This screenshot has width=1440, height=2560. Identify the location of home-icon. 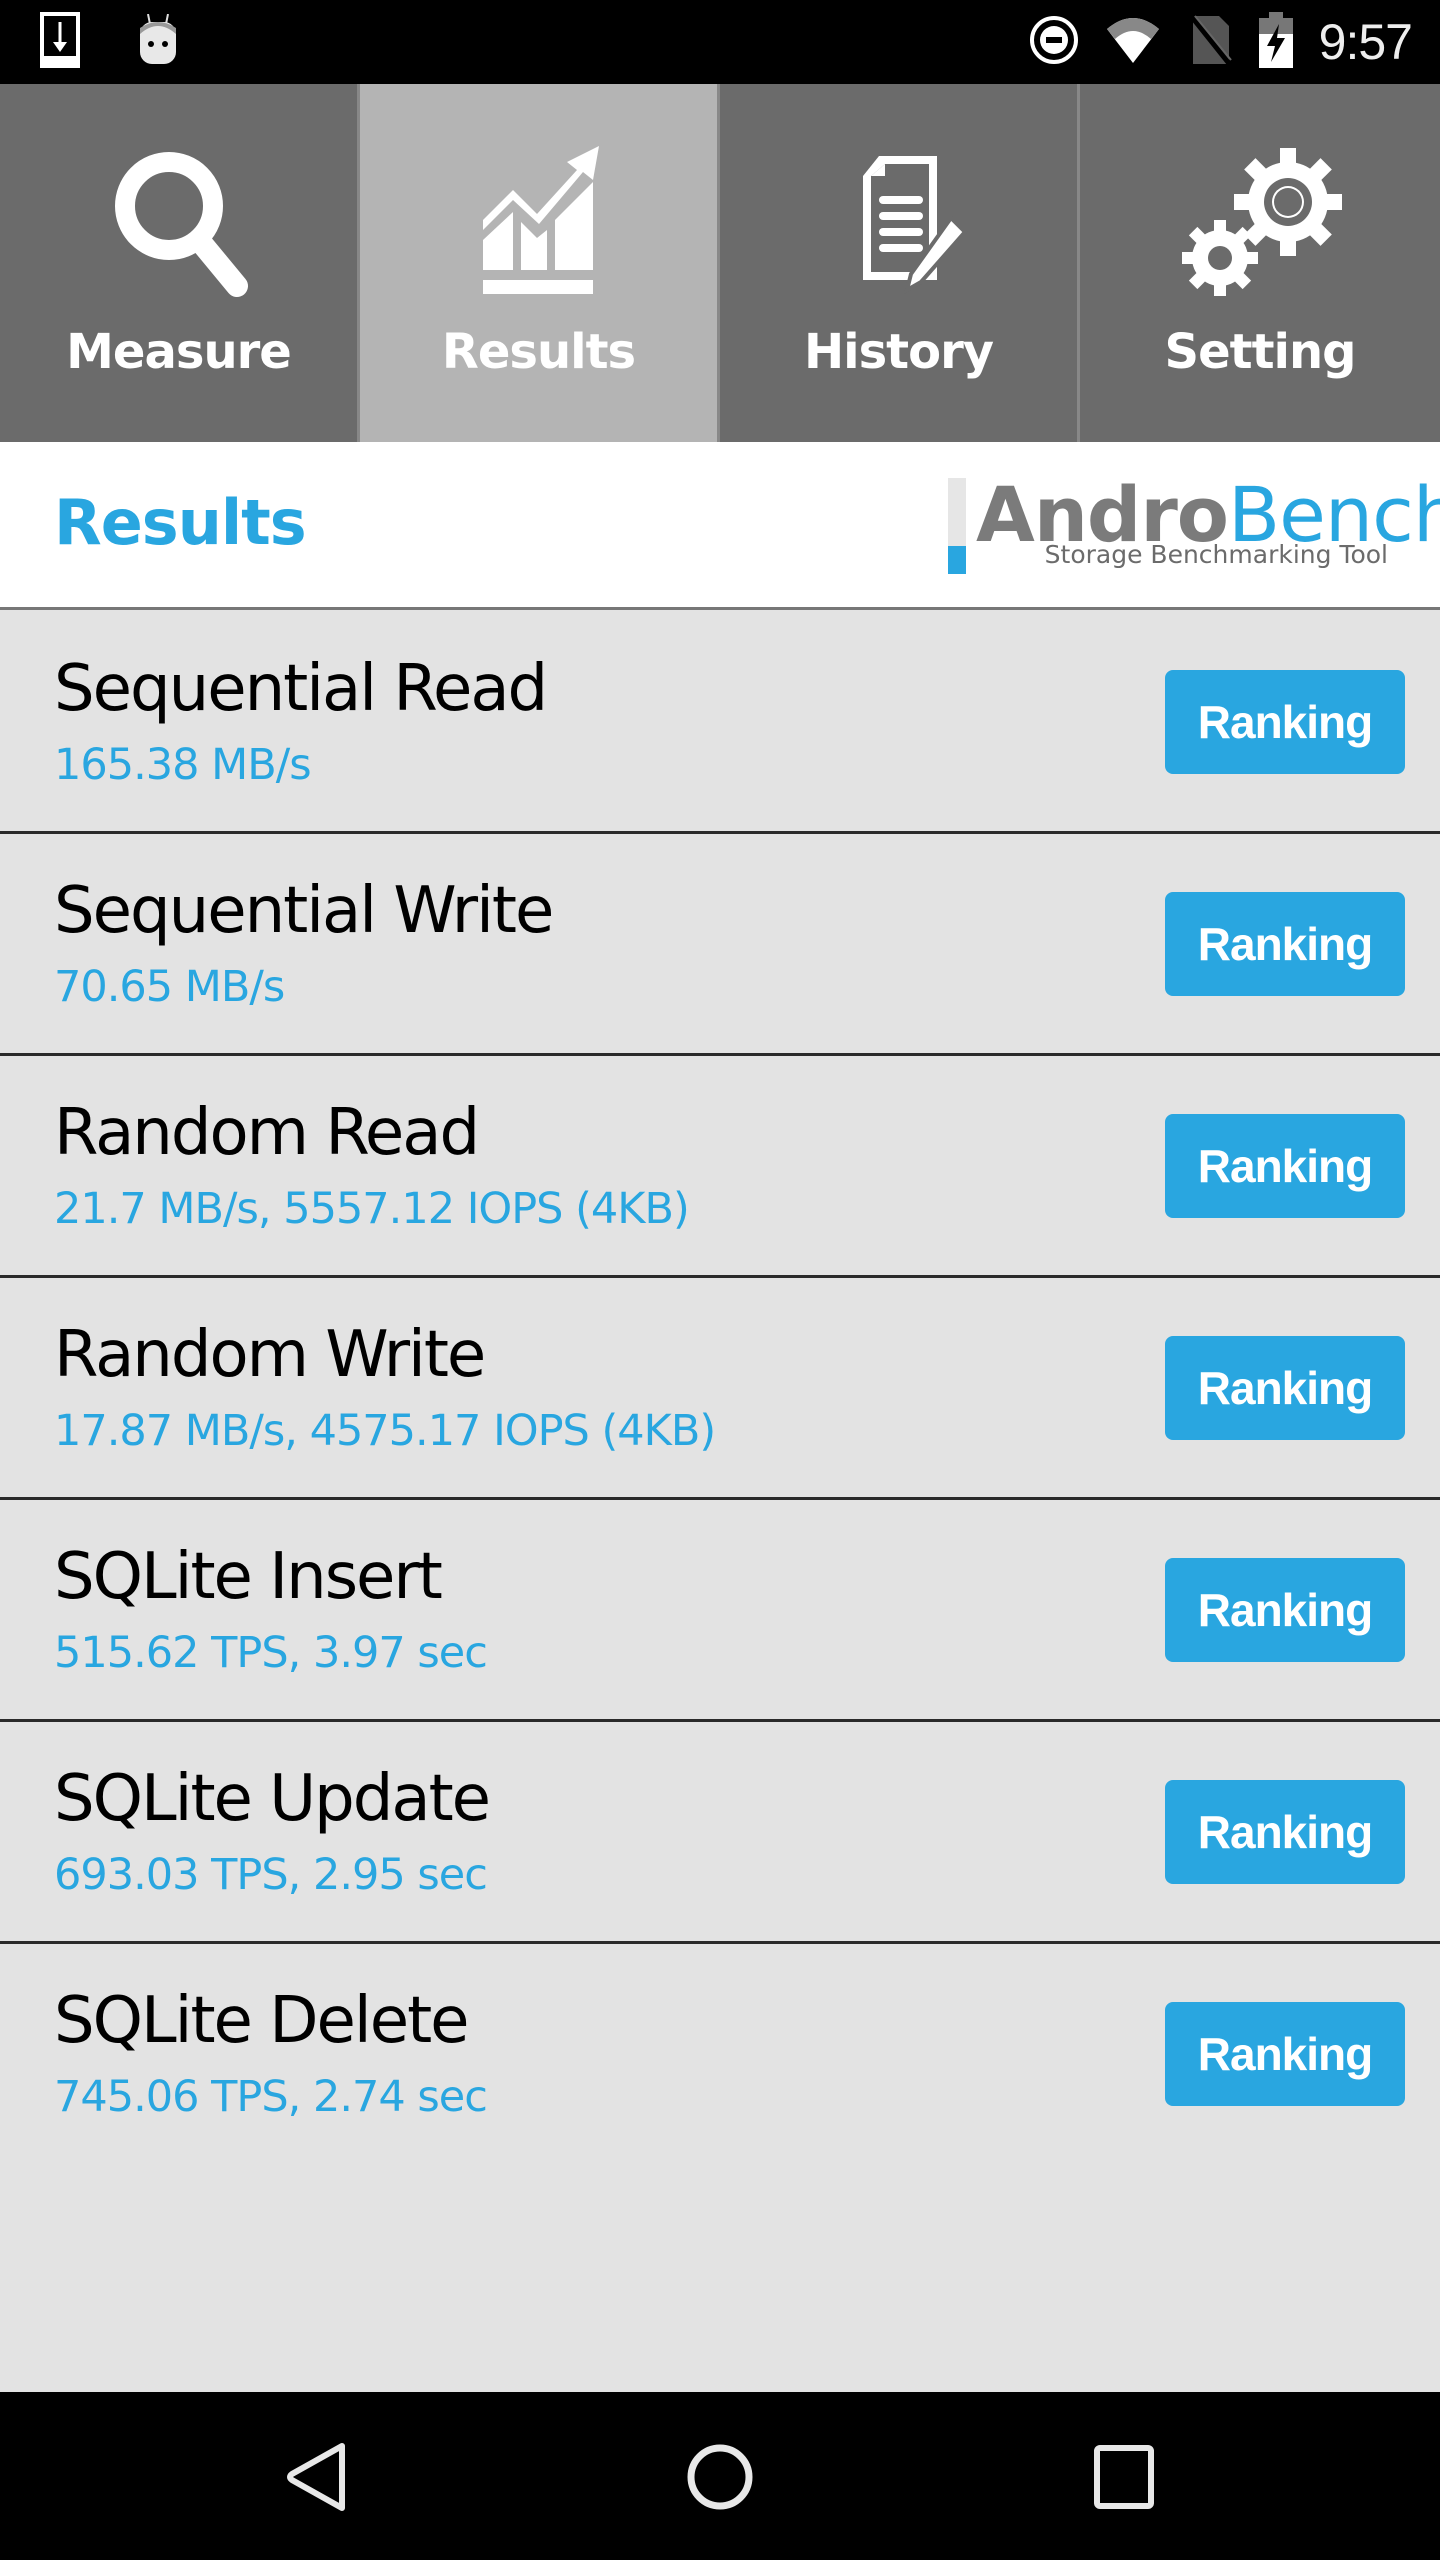
(720, 2477).